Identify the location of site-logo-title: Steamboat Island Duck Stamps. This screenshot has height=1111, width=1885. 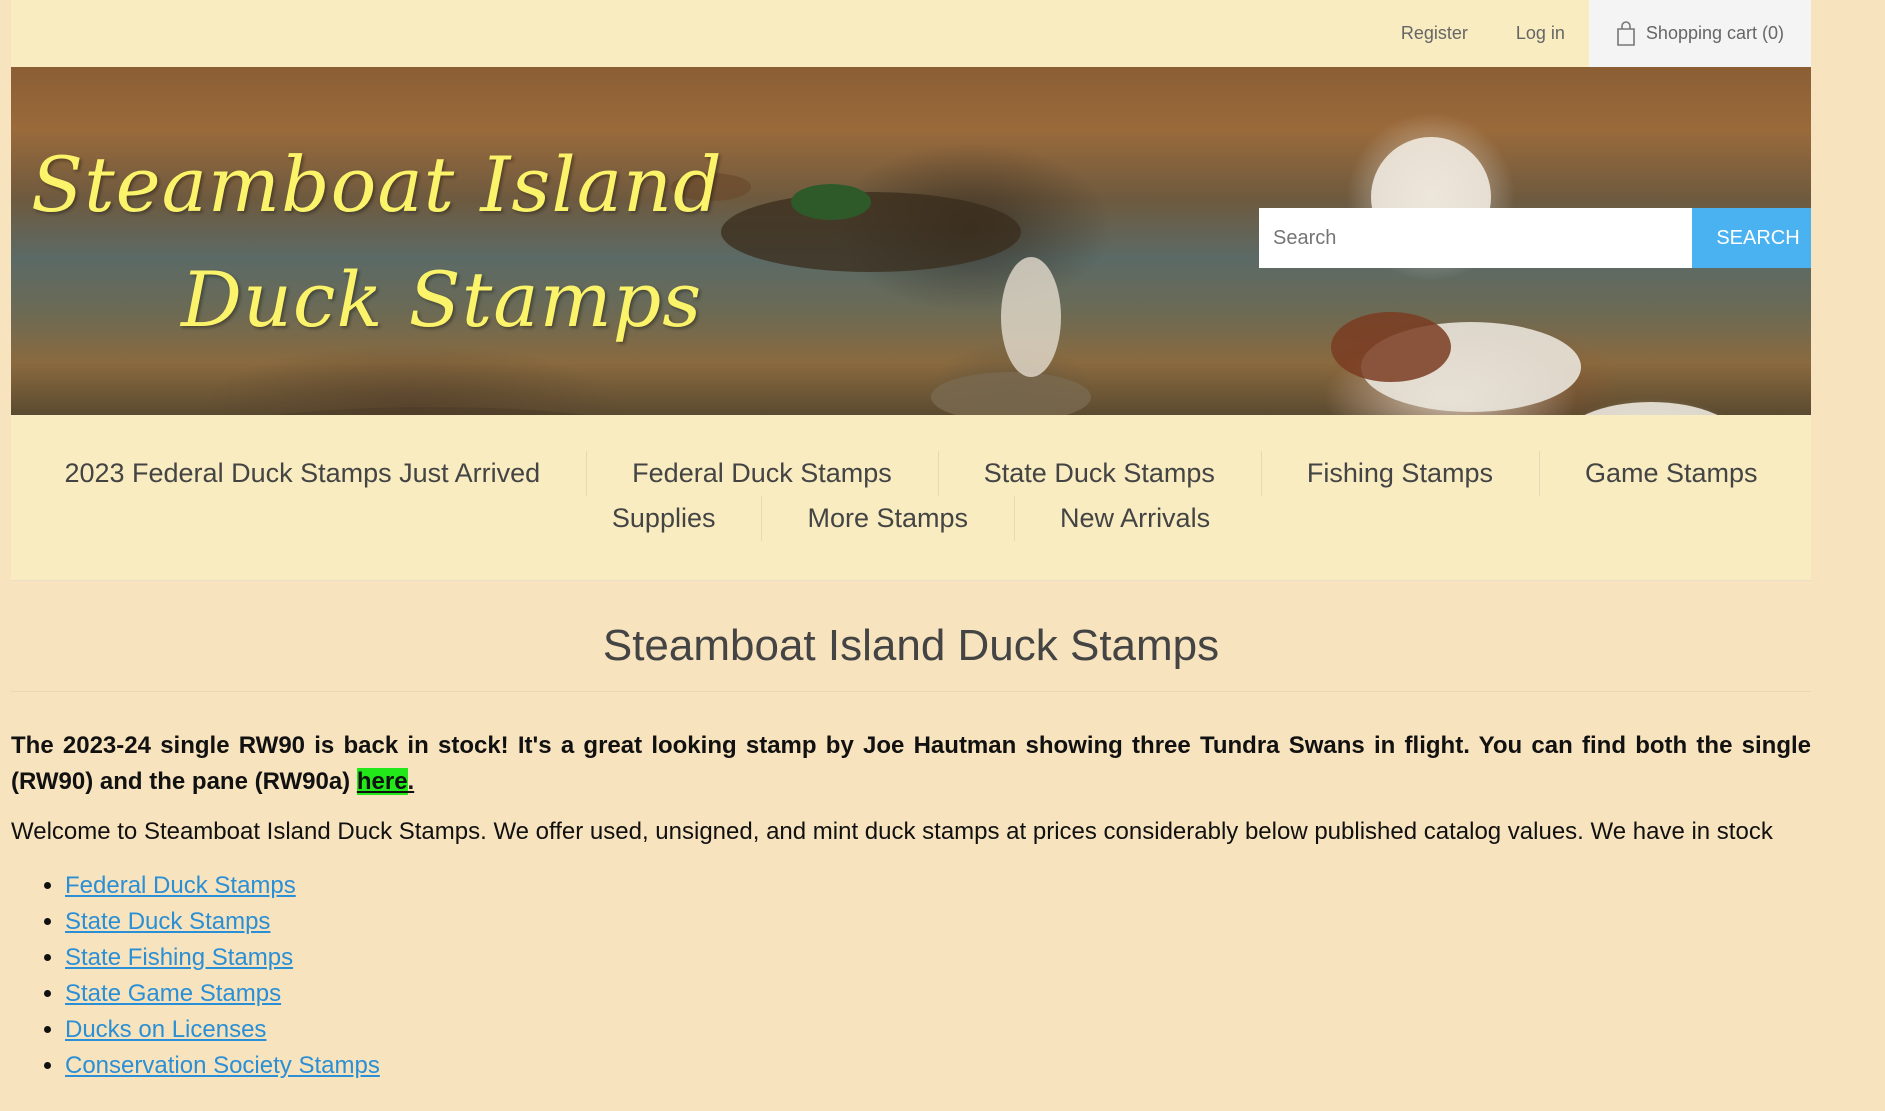
(377, 242).